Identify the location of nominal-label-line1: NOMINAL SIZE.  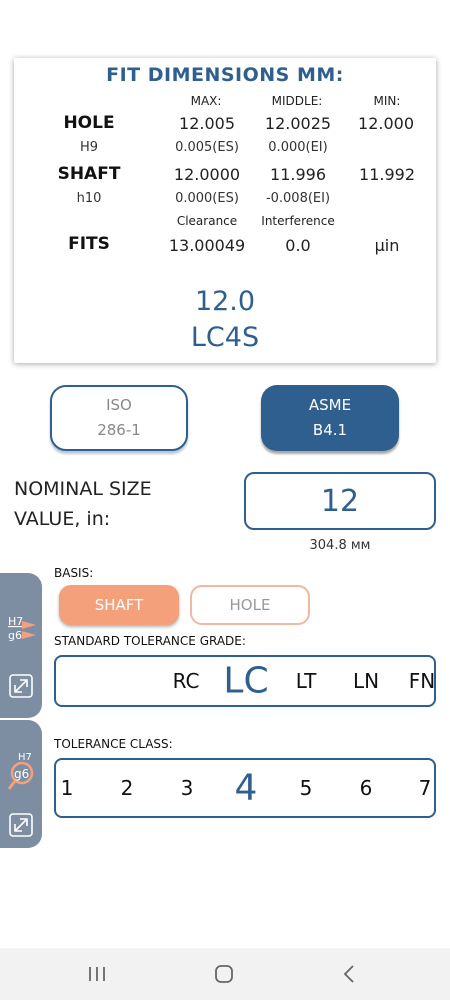
(83, 489).